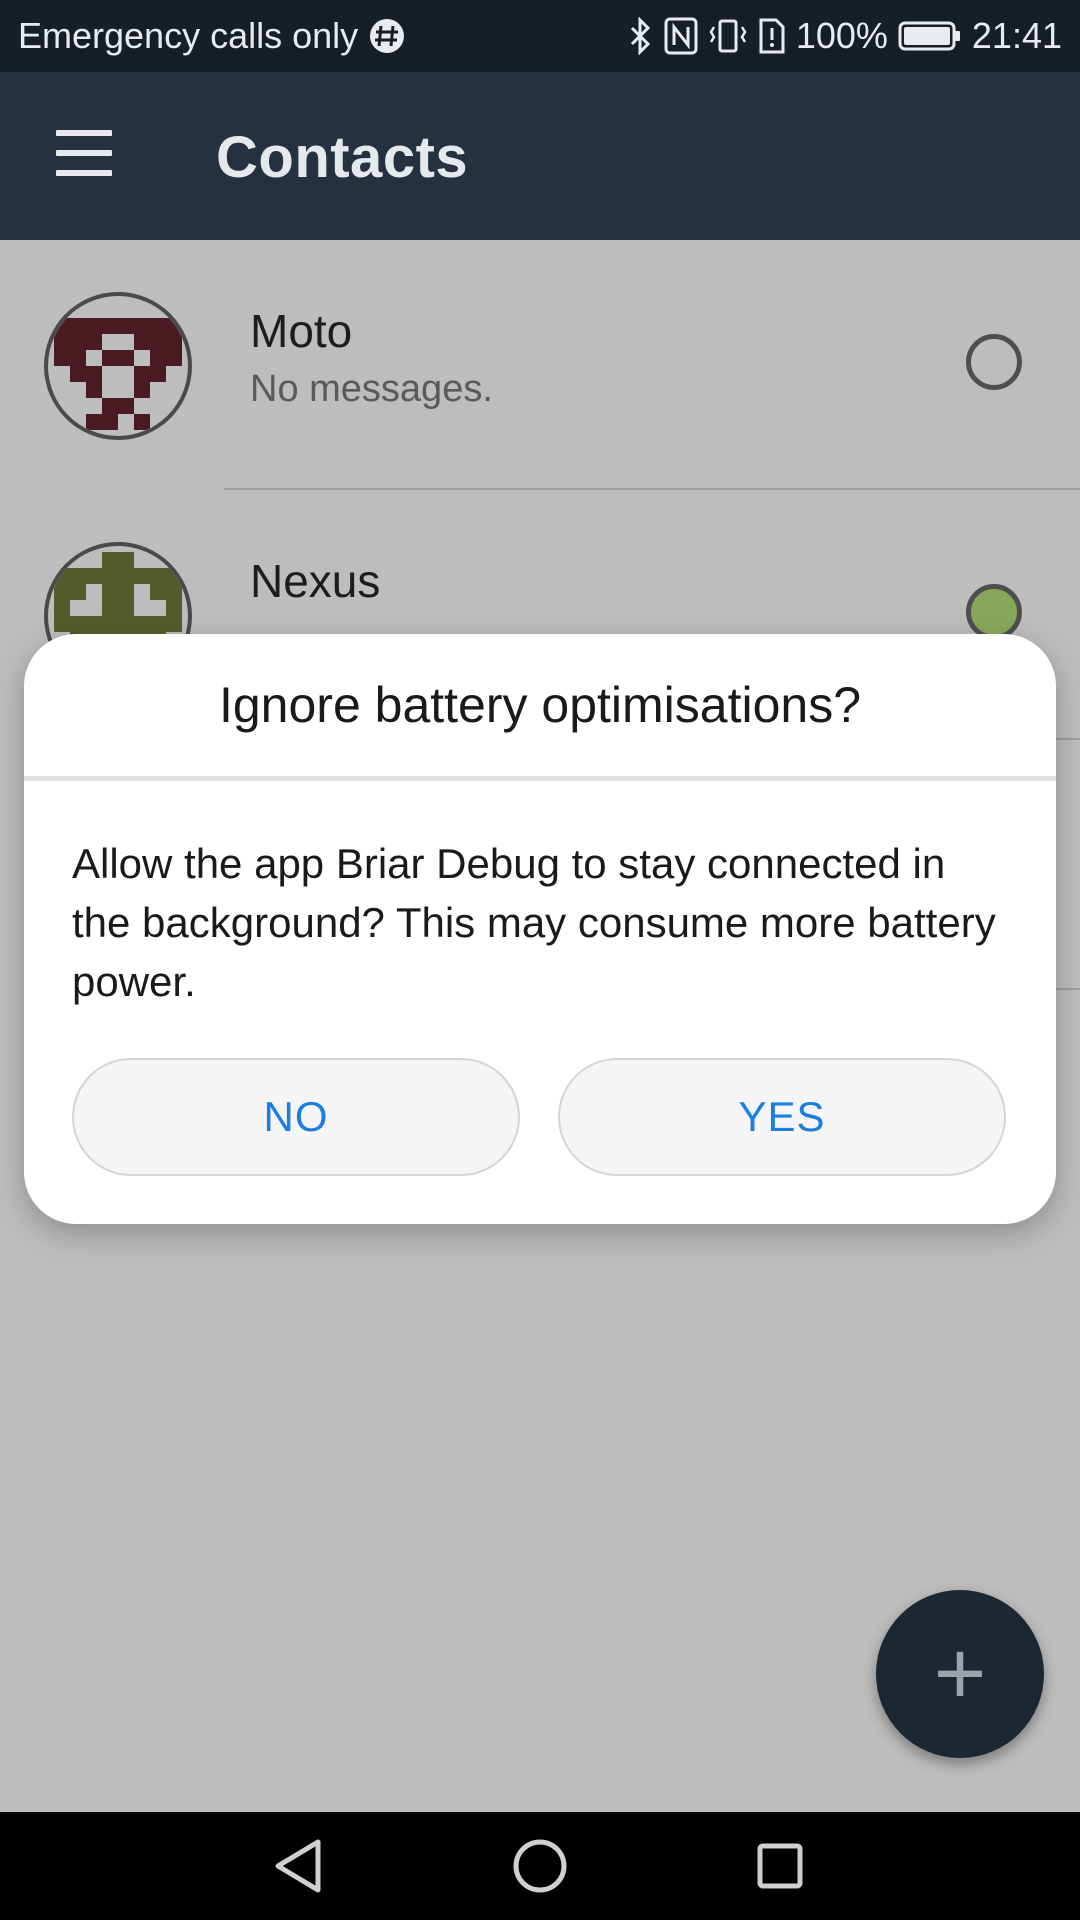 The width and height of the screenshot is (1080, 1920). Describe the element at coordinates (540, 36) in the screenshot. I see `status-bar: Emergency calls only 100% 21:41` at that location.